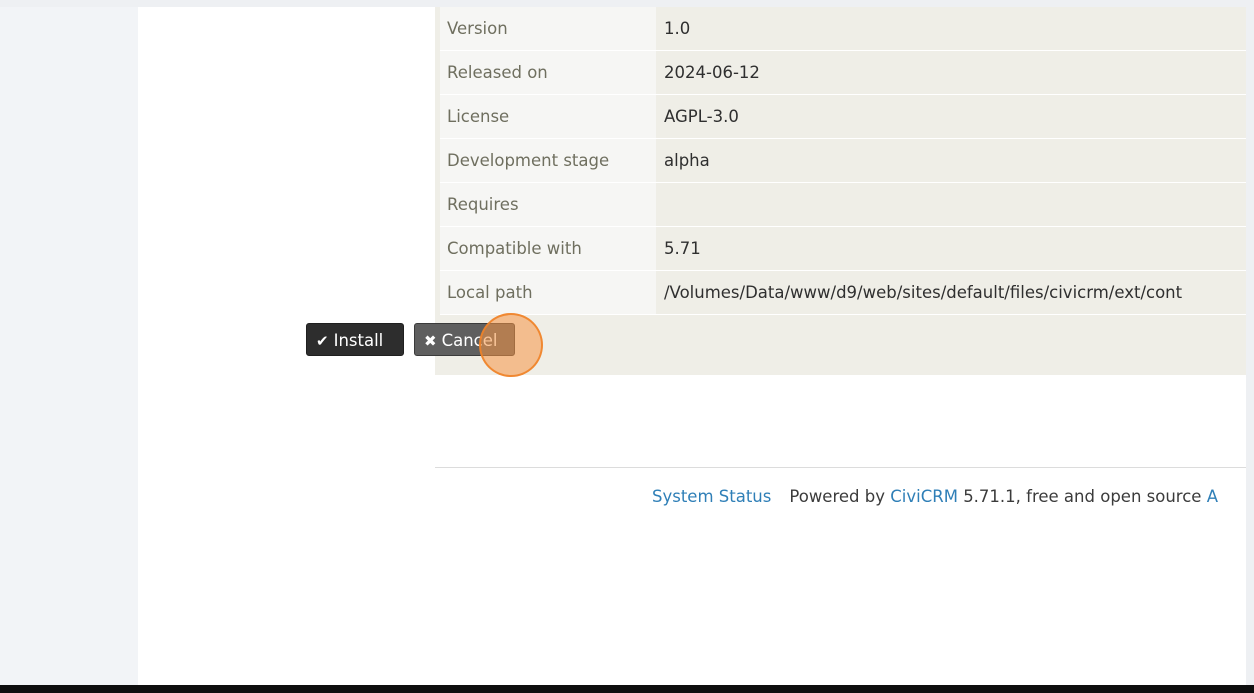  I want to click on left-gutter, so click(69, 346).